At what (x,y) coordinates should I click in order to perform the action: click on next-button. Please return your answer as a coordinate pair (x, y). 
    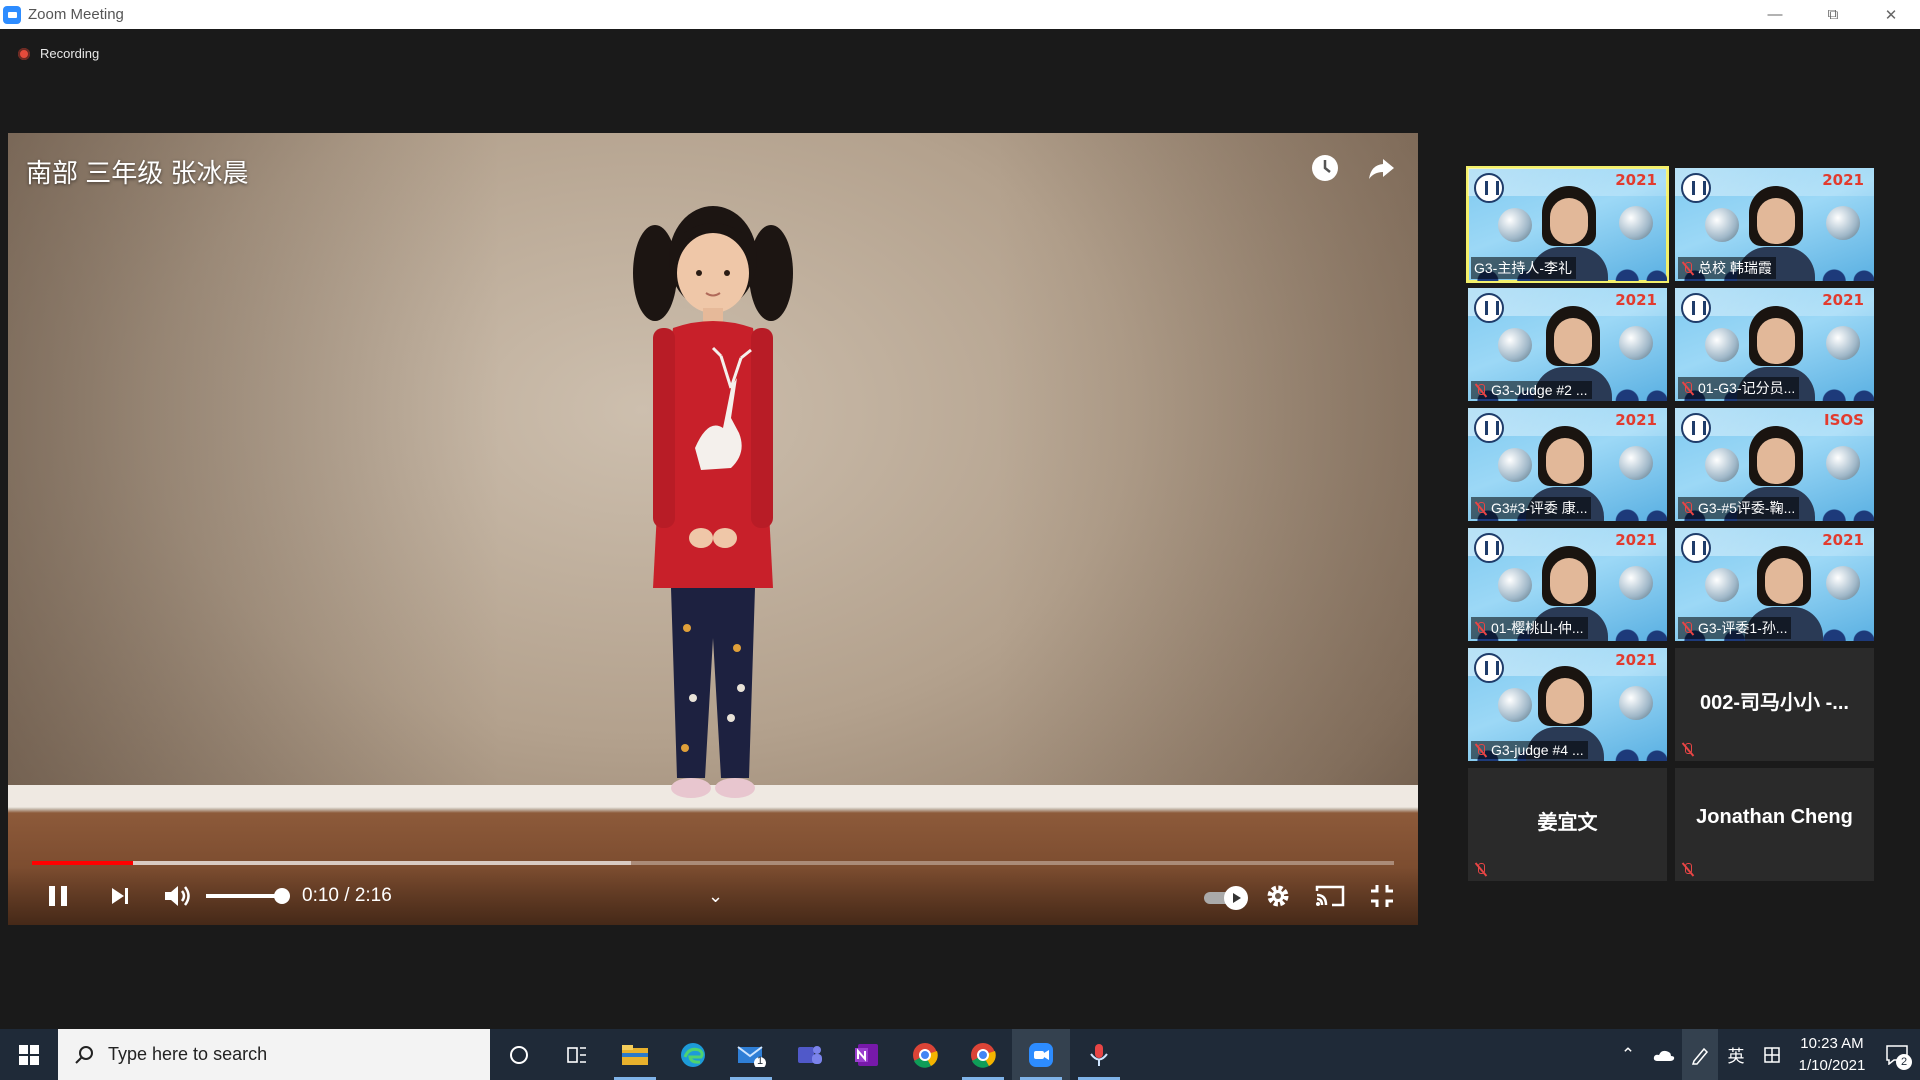
    Looking at the image, I should click on (120, 896).